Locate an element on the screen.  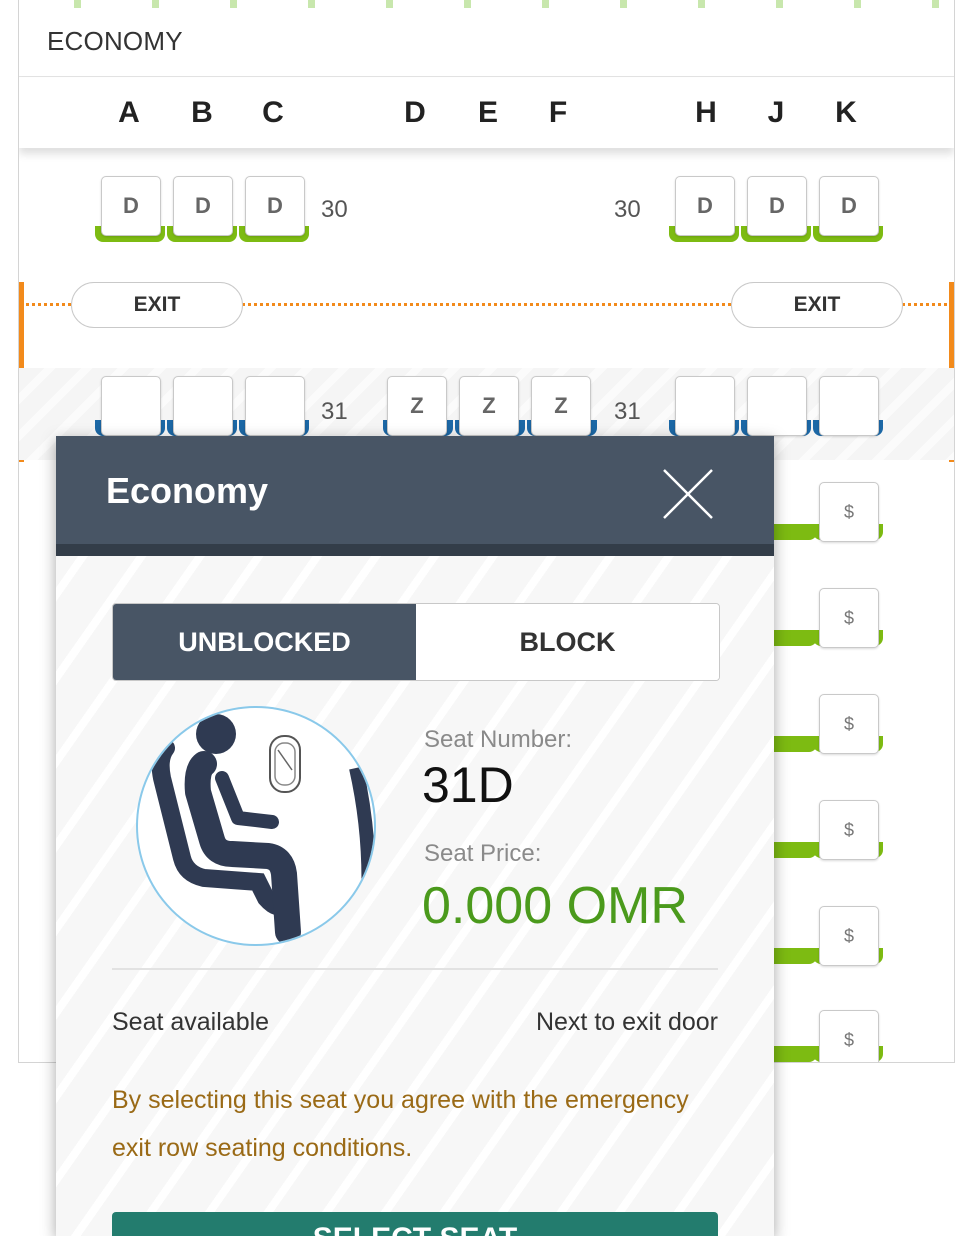
seat-31d: Z is located at coordinates (417, 406).